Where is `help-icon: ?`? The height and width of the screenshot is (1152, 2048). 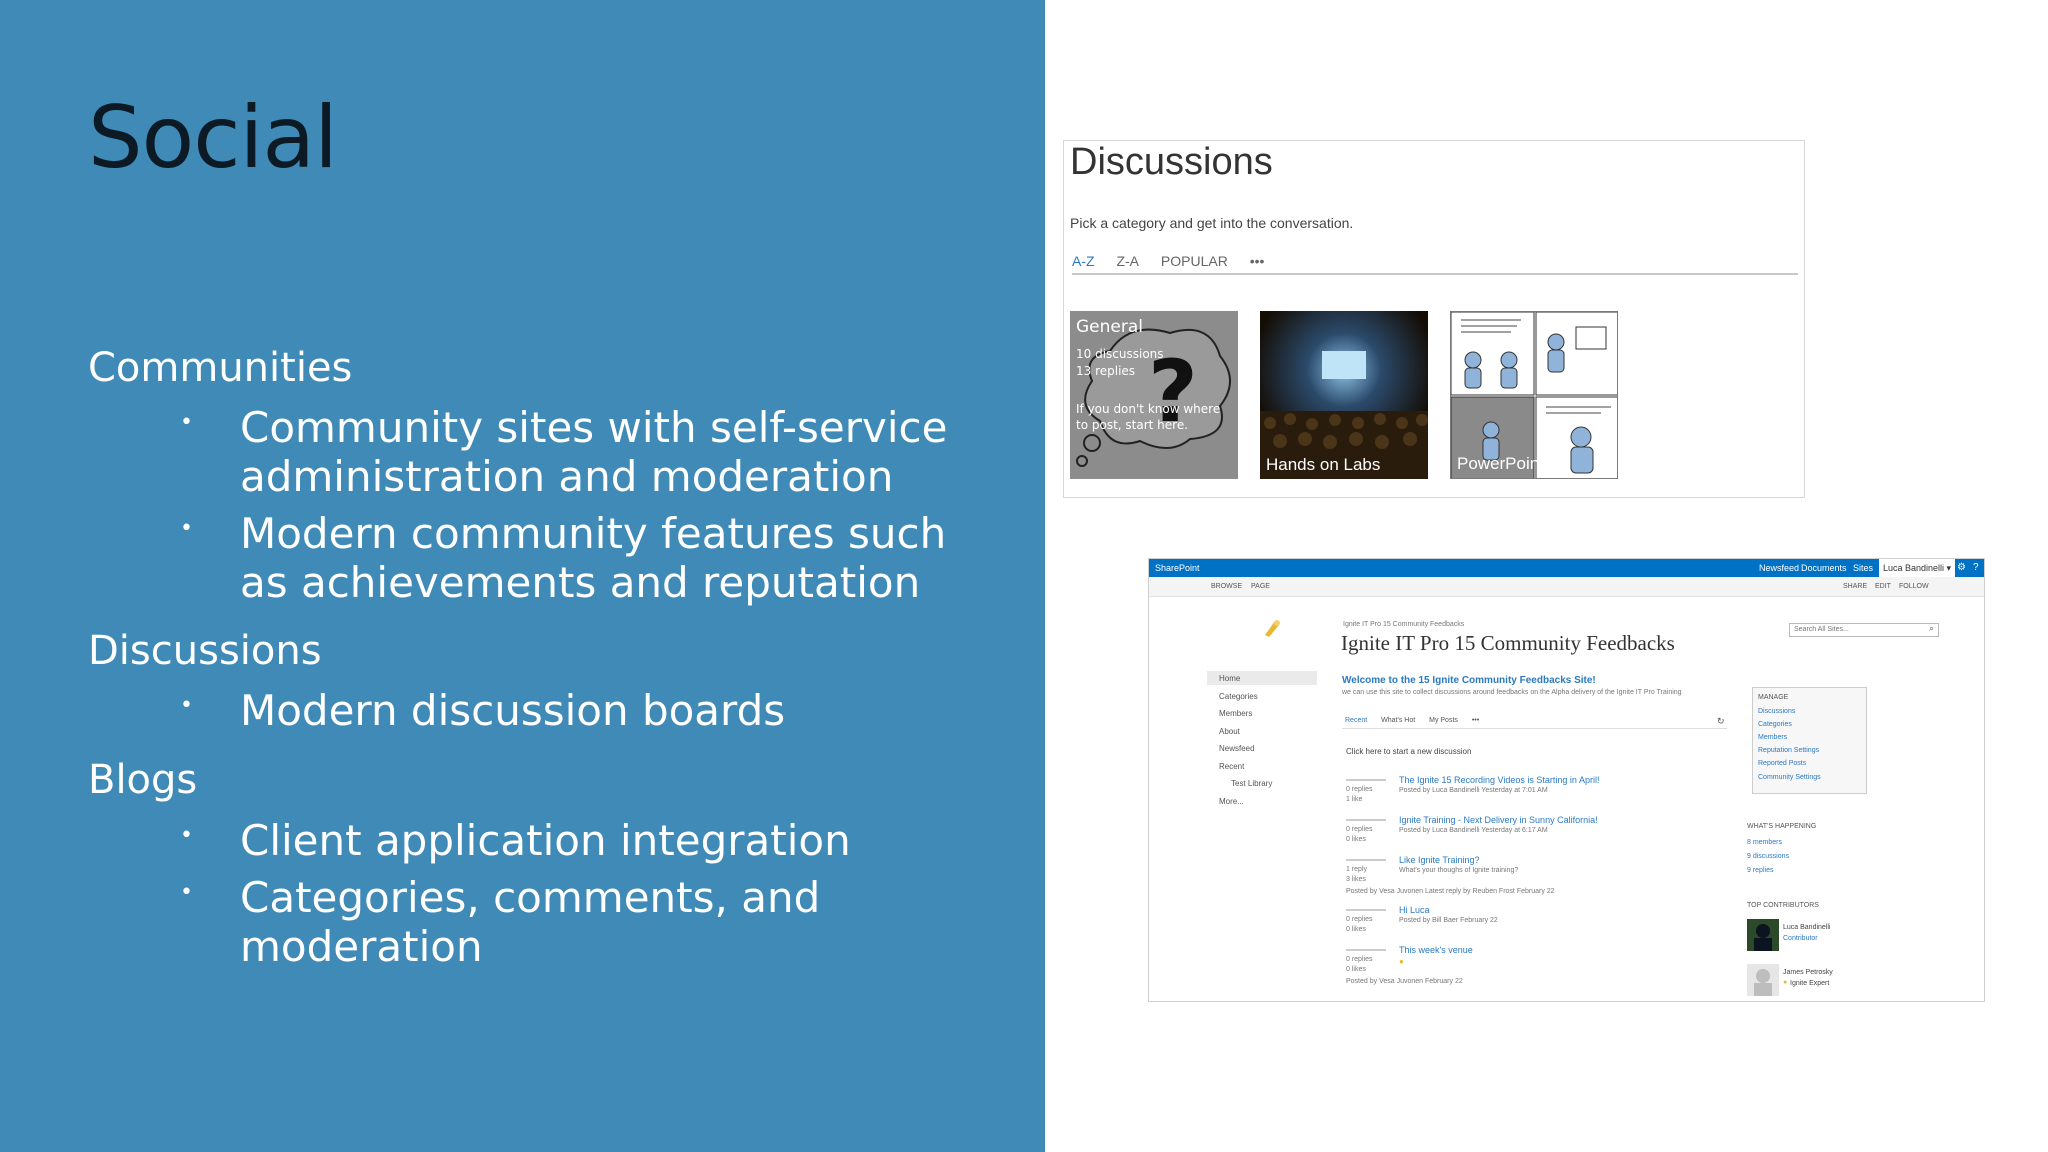
help-icon: ? is located at coordinates (1976, 567).